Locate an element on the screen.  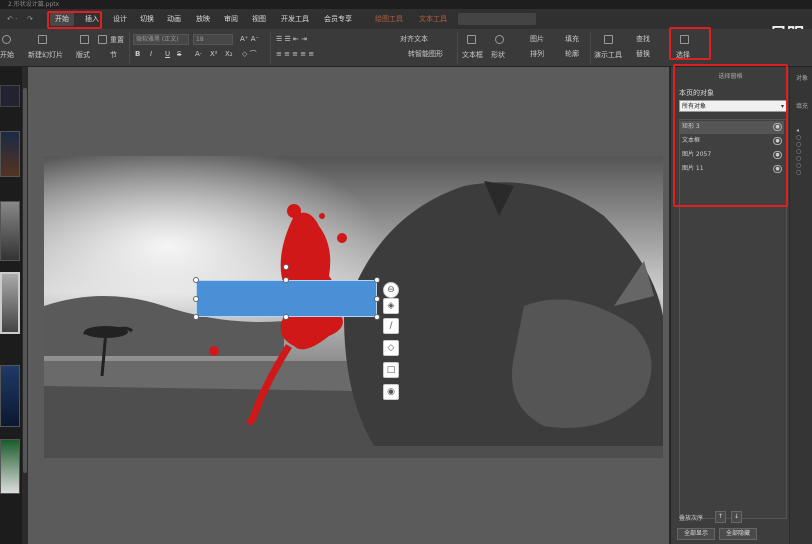
textbox-icon is located at coordinates (471, 39).